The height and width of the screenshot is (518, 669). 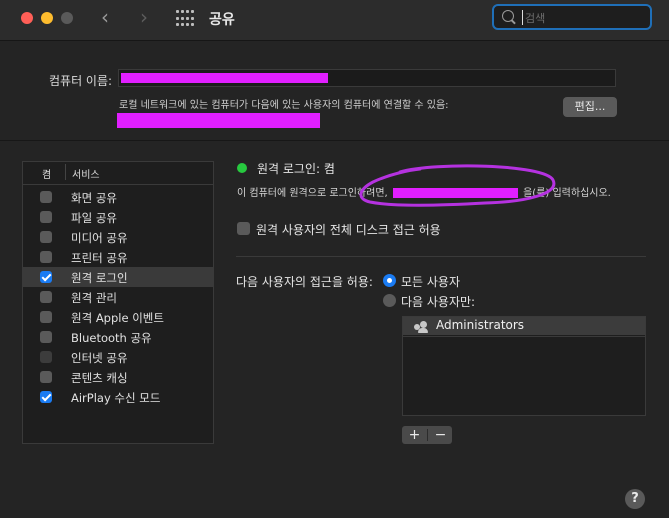 I want to click on show-all-grid-icon, so click(x=185, y=19).